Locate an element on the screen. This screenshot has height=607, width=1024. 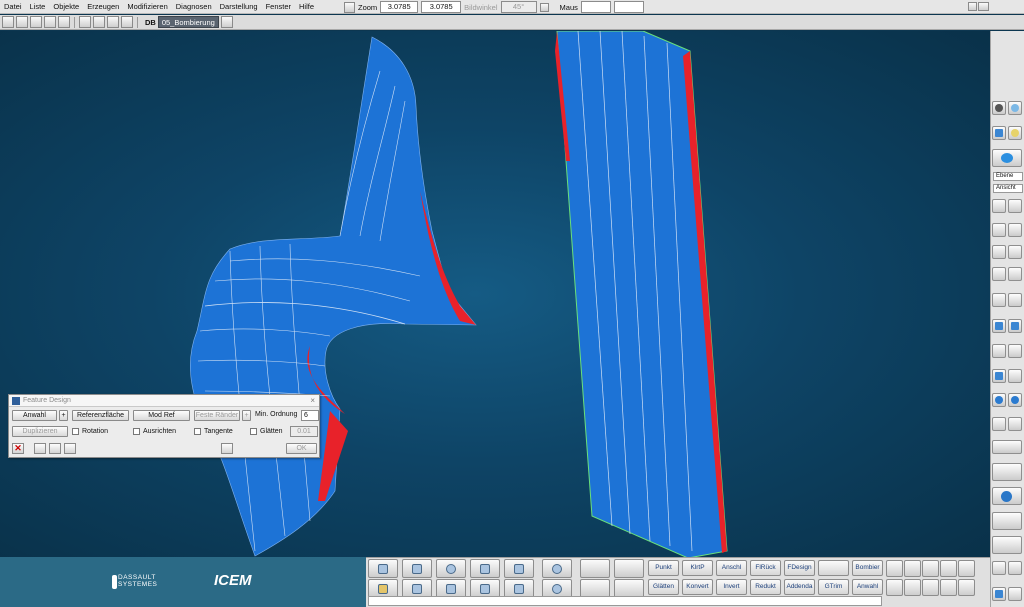
menu-datei: Datei is located at coordinates (13, 7).